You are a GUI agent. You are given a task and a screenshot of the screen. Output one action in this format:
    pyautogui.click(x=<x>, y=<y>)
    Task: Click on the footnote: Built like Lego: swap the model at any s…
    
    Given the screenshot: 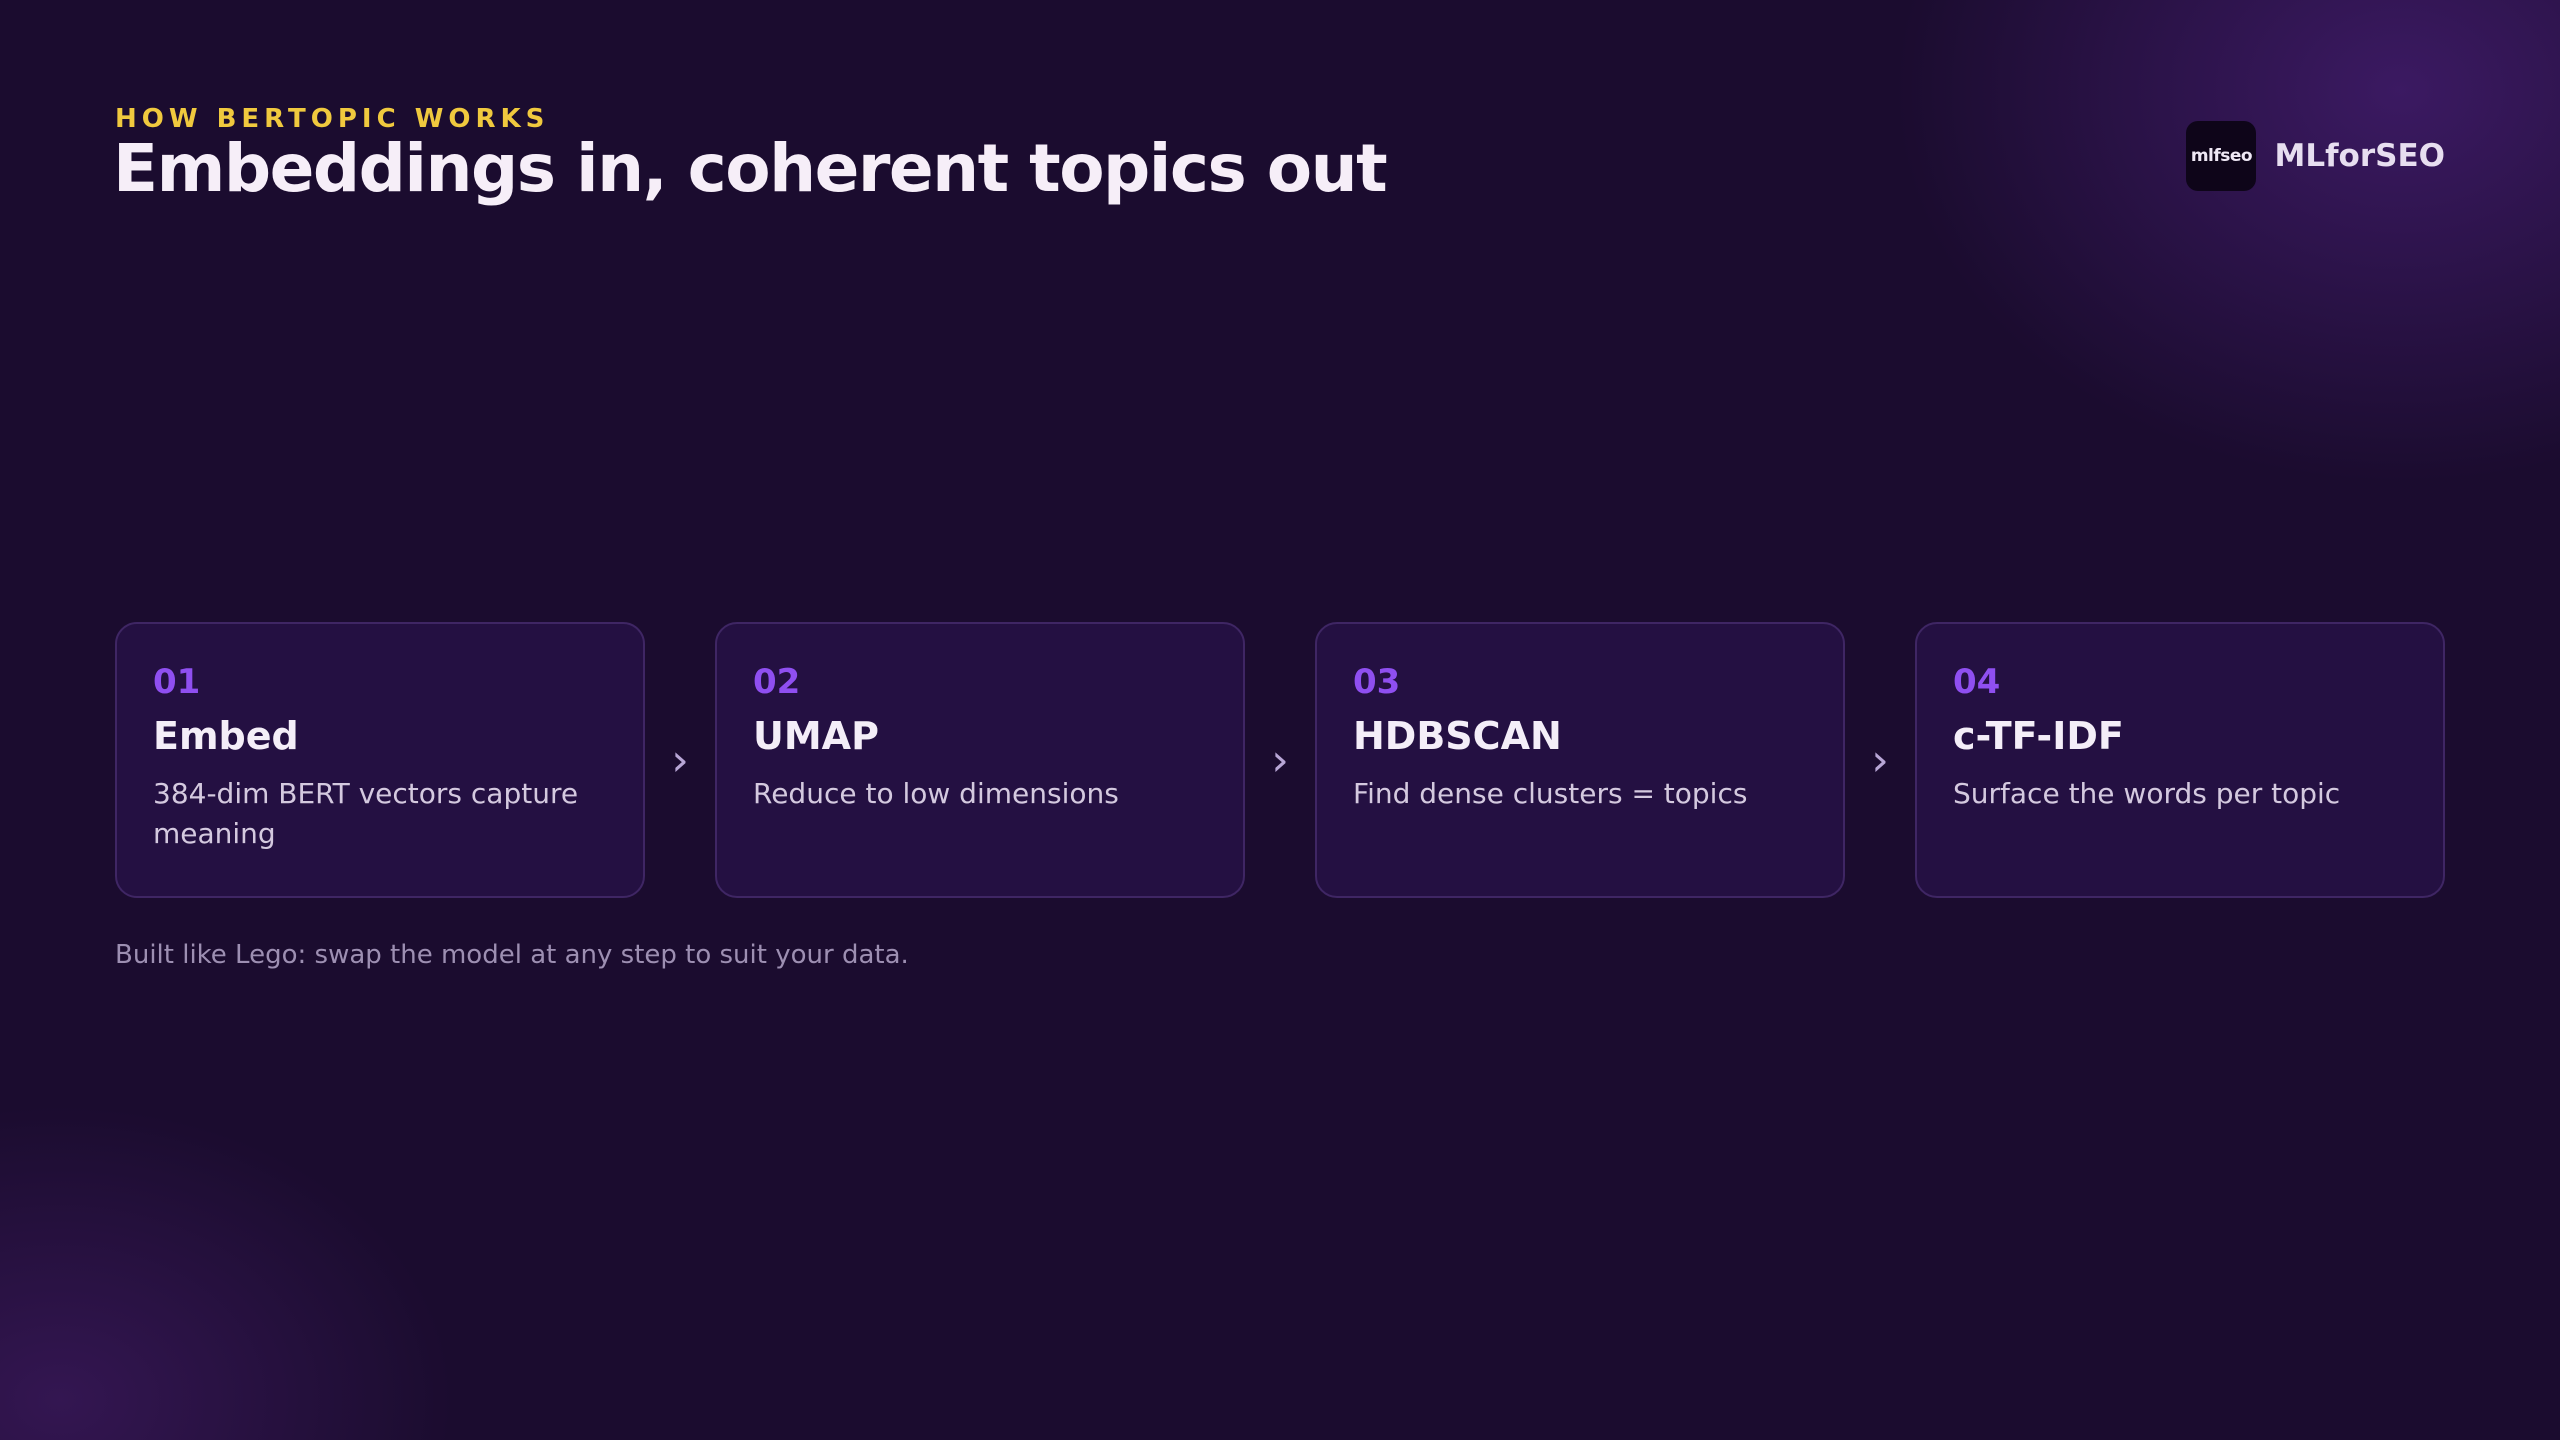 What is the action you would take?
    pyautogui.click(x=512, y=955)
    